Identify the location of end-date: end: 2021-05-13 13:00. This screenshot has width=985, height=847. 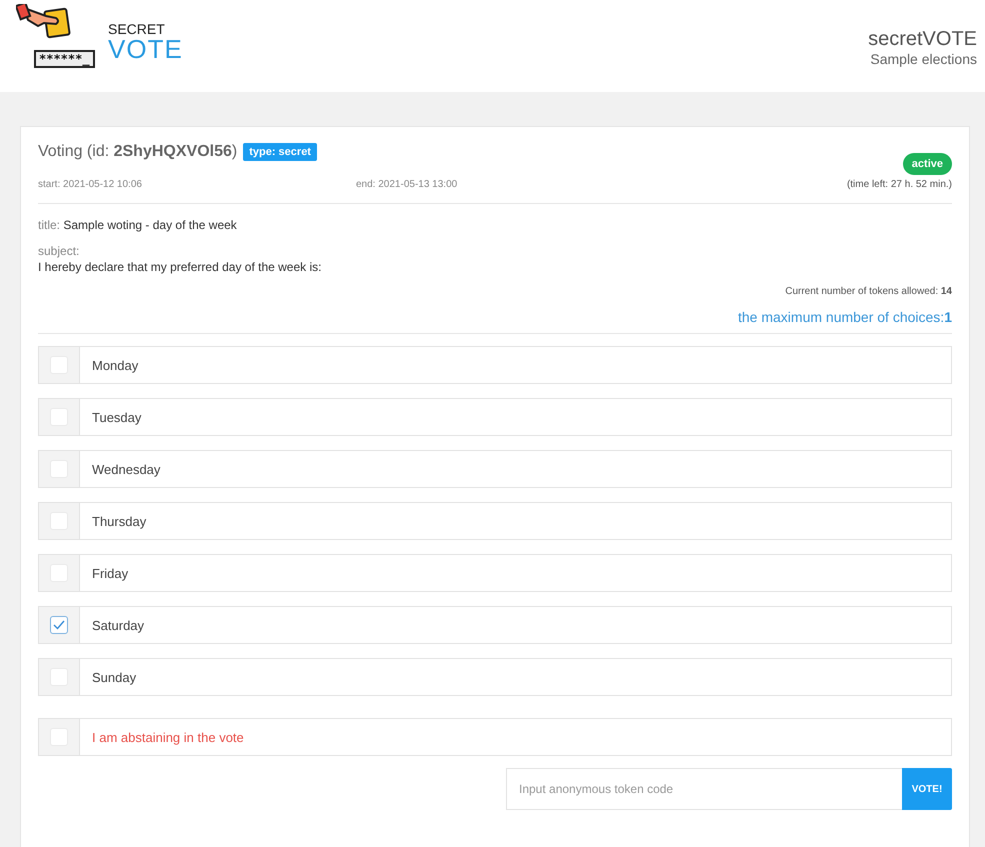
(407, 184).